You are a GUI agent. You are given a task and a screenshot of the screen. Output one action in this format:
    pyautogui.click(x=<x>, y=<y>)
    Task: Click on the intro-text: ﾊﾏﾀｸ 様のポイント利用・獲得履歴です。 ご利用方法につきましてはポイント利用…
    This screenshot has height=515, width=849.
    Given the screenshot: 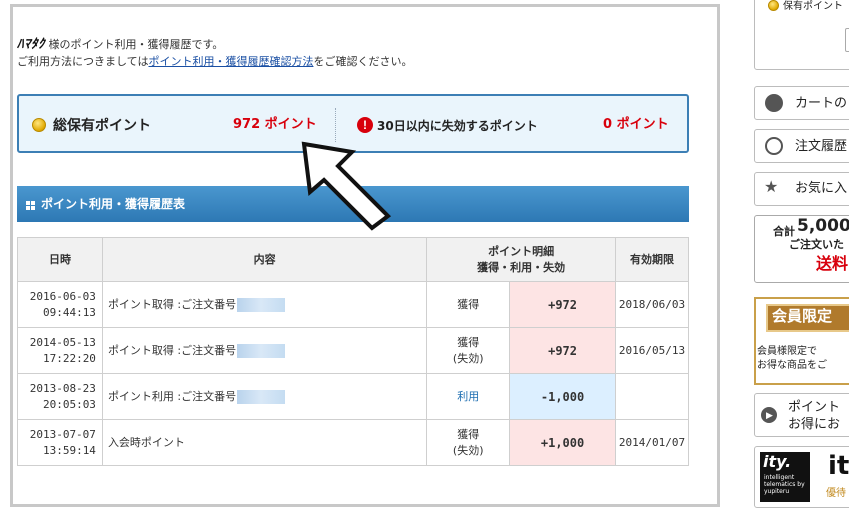 What is the action you would take?
    pyautogui.click(x=214, y=53)
    